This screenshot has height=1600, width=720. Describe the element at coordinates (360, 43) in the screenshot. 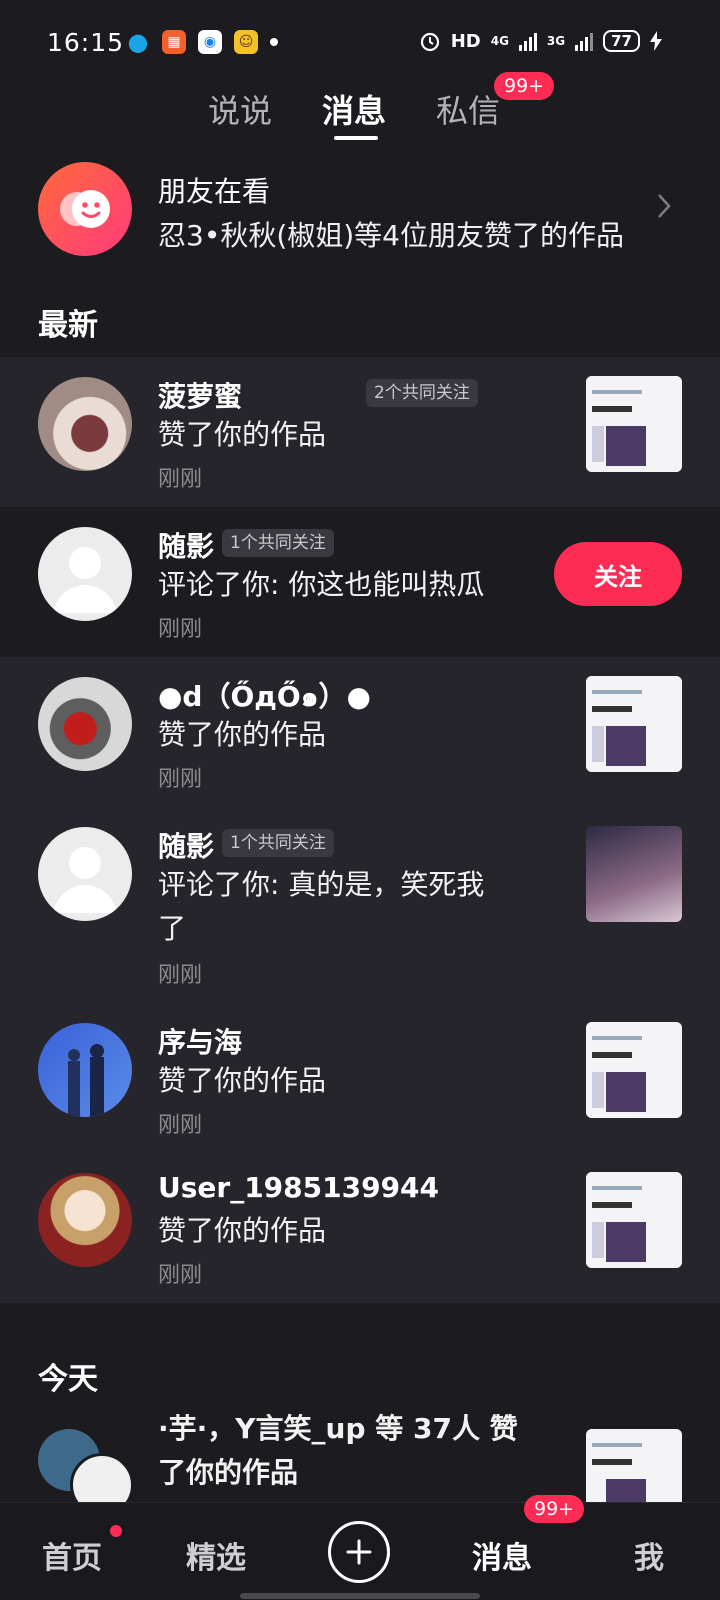

I see `status-bar: 16:15 ● ▦ ◉ ☺ HD 4G 3G 77` at that location.